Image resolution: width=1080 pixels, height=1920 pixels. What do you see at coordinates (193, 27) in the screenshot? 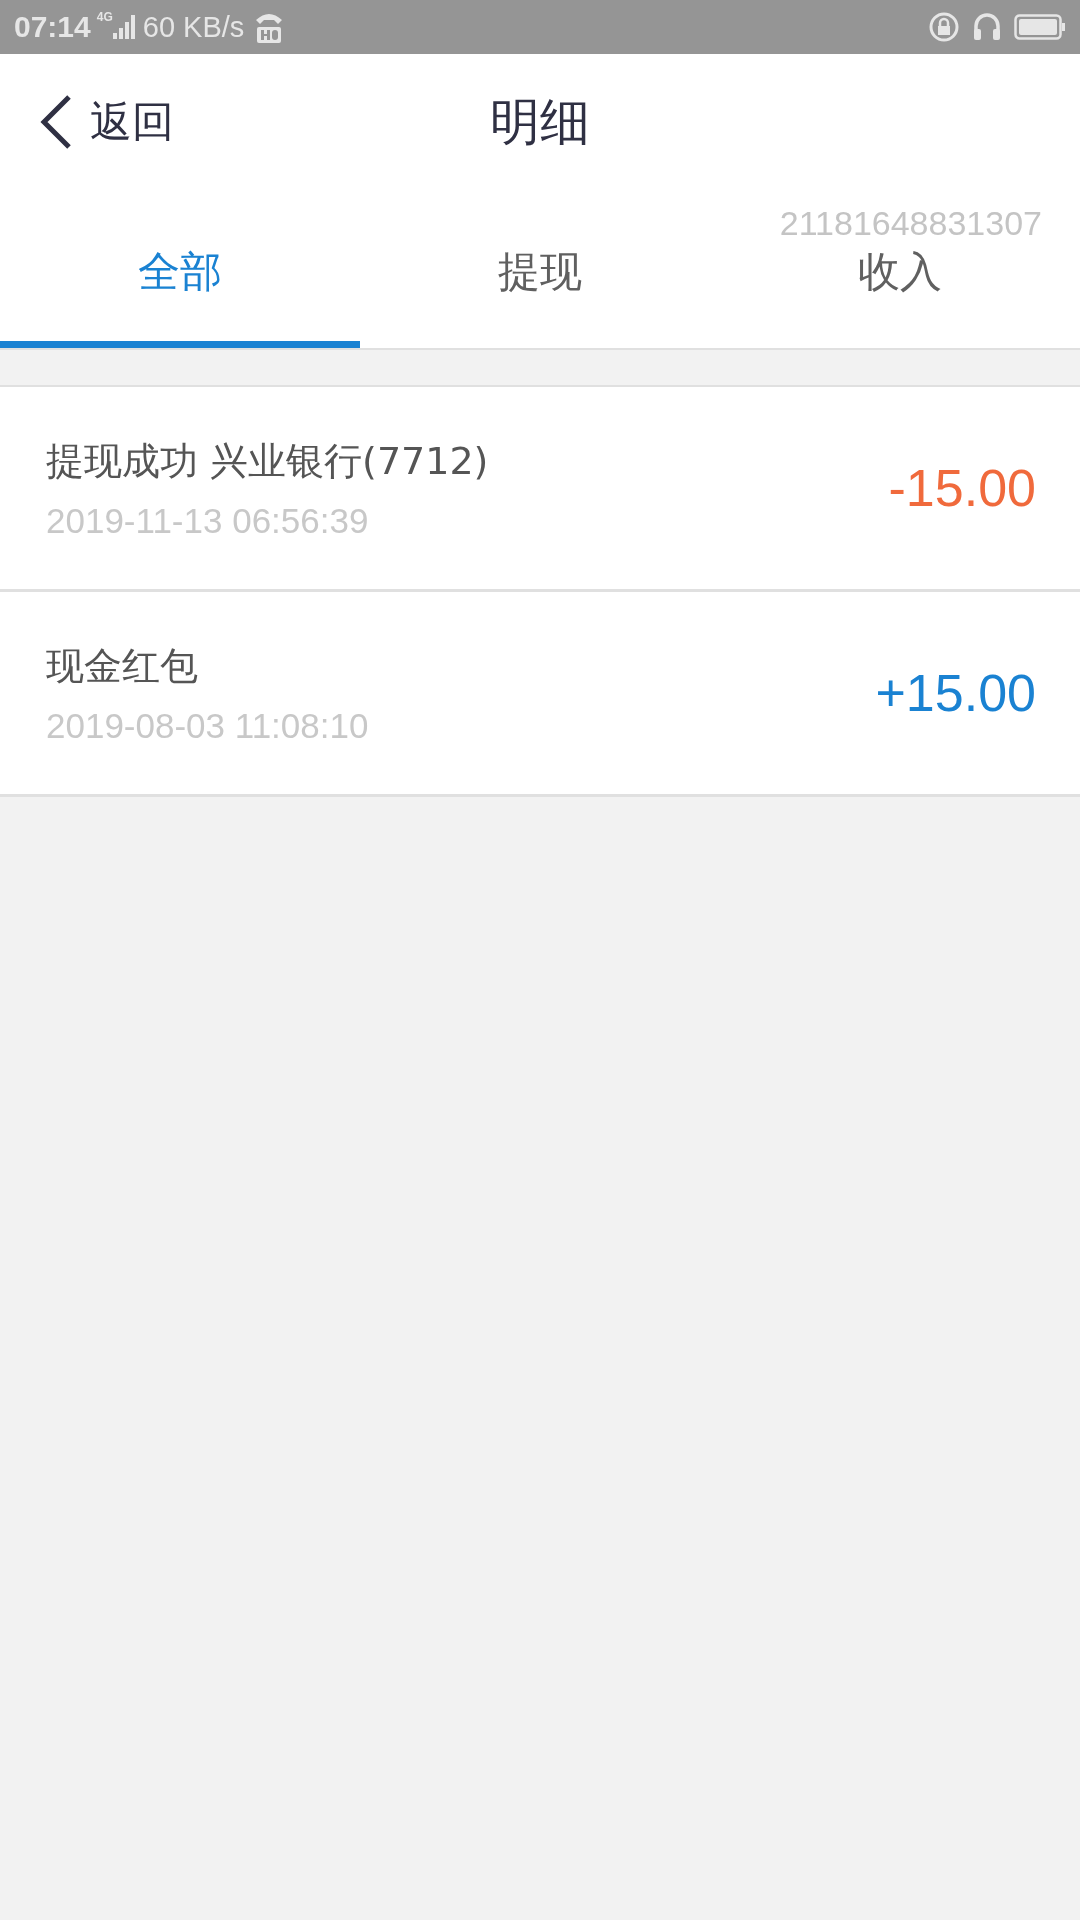
I see `network-speed: 60 KB/s` at bounding box center [193, 27].